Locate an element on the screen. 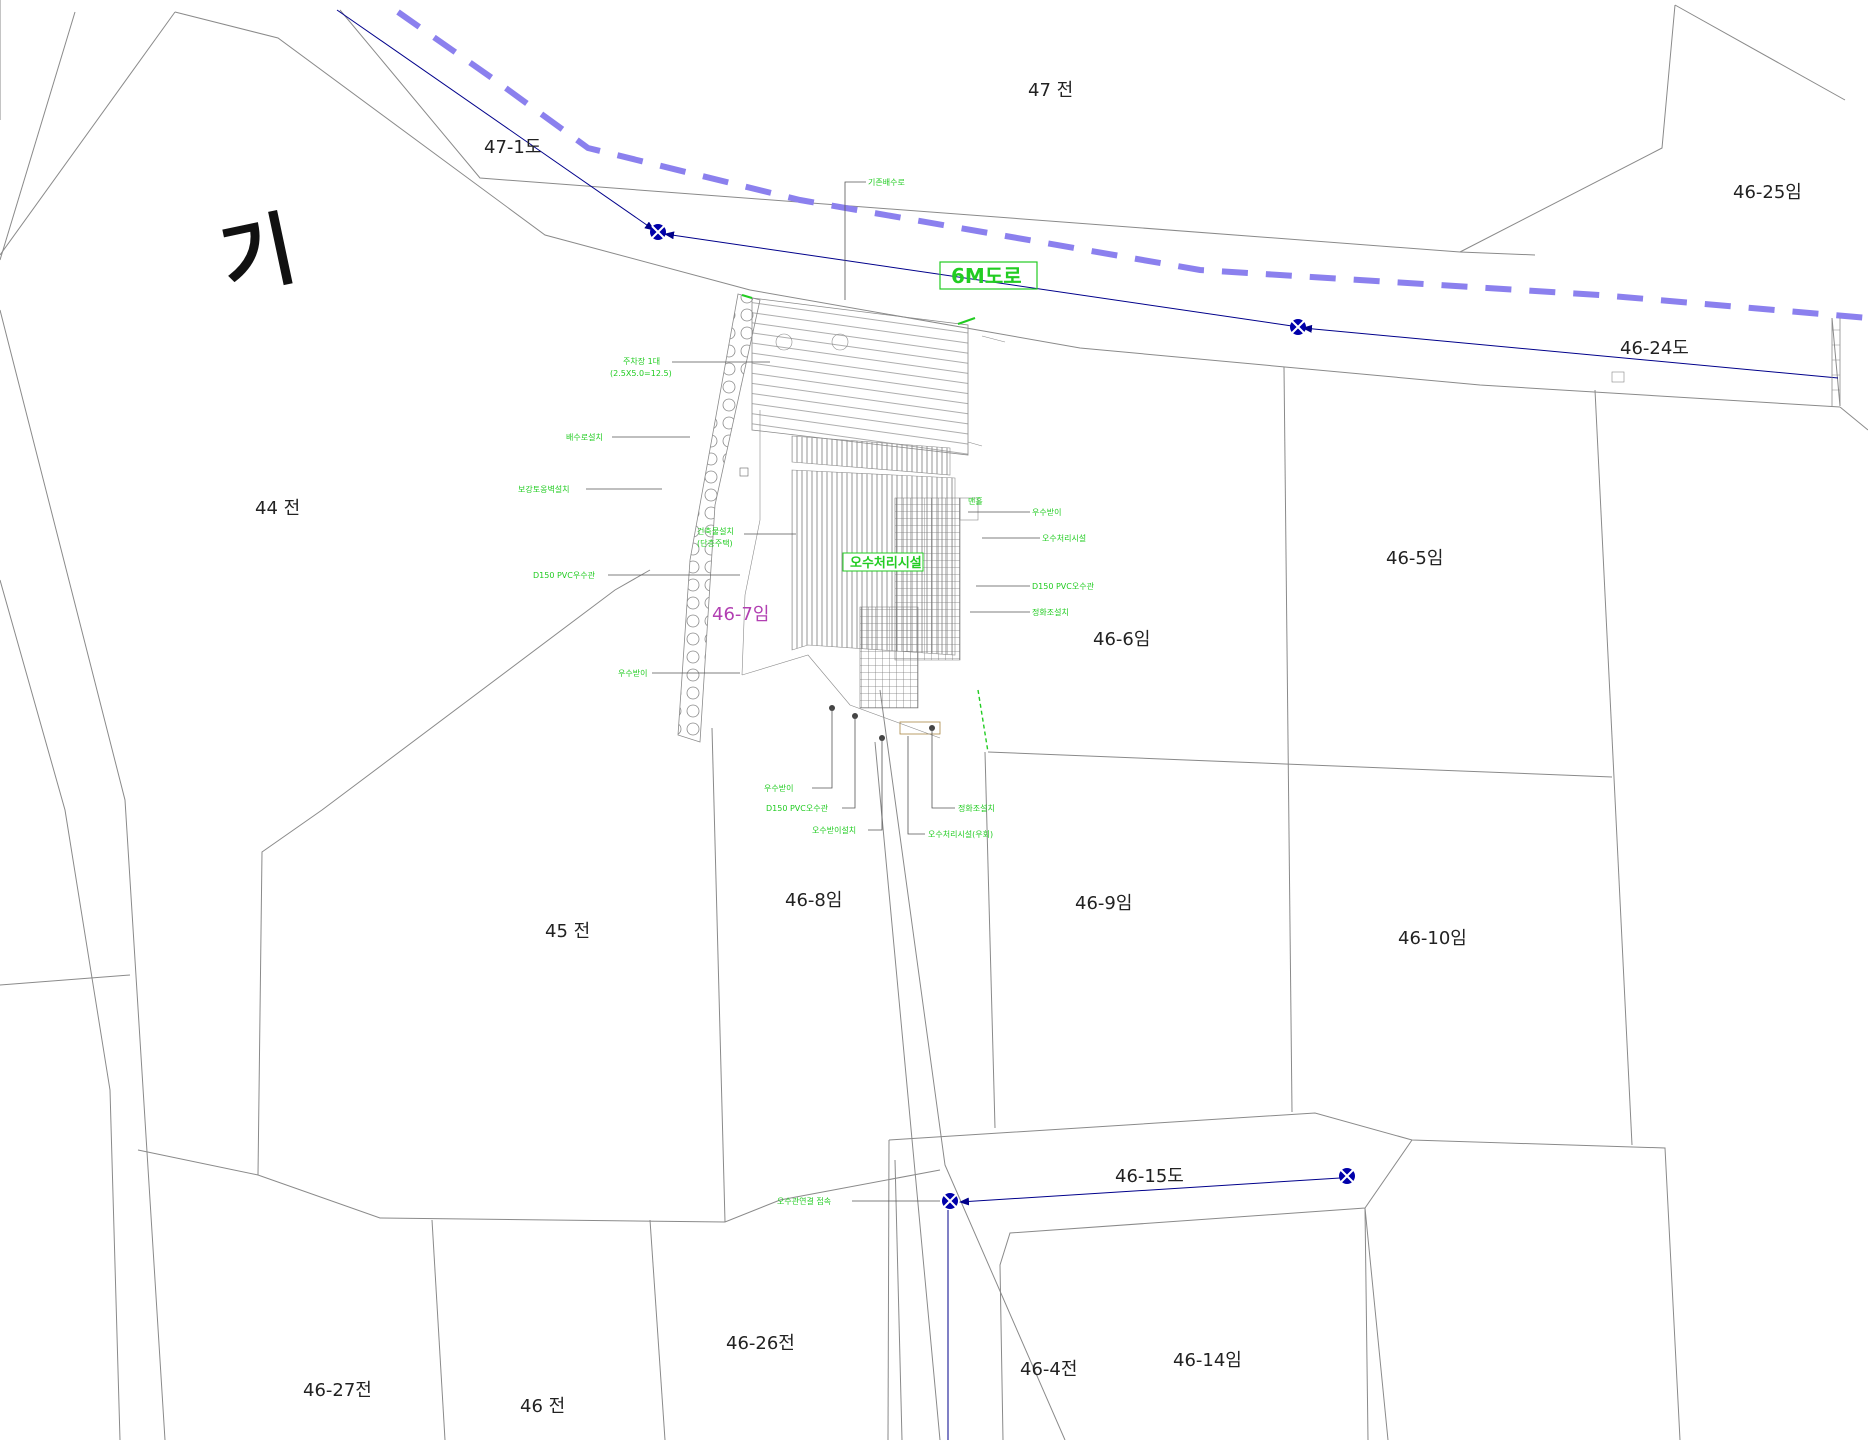 Image resolution: width=1868 pixels, height=1440 pixels. parcel-label-highlight: 46-7임 is located at coordinates (740, 614).